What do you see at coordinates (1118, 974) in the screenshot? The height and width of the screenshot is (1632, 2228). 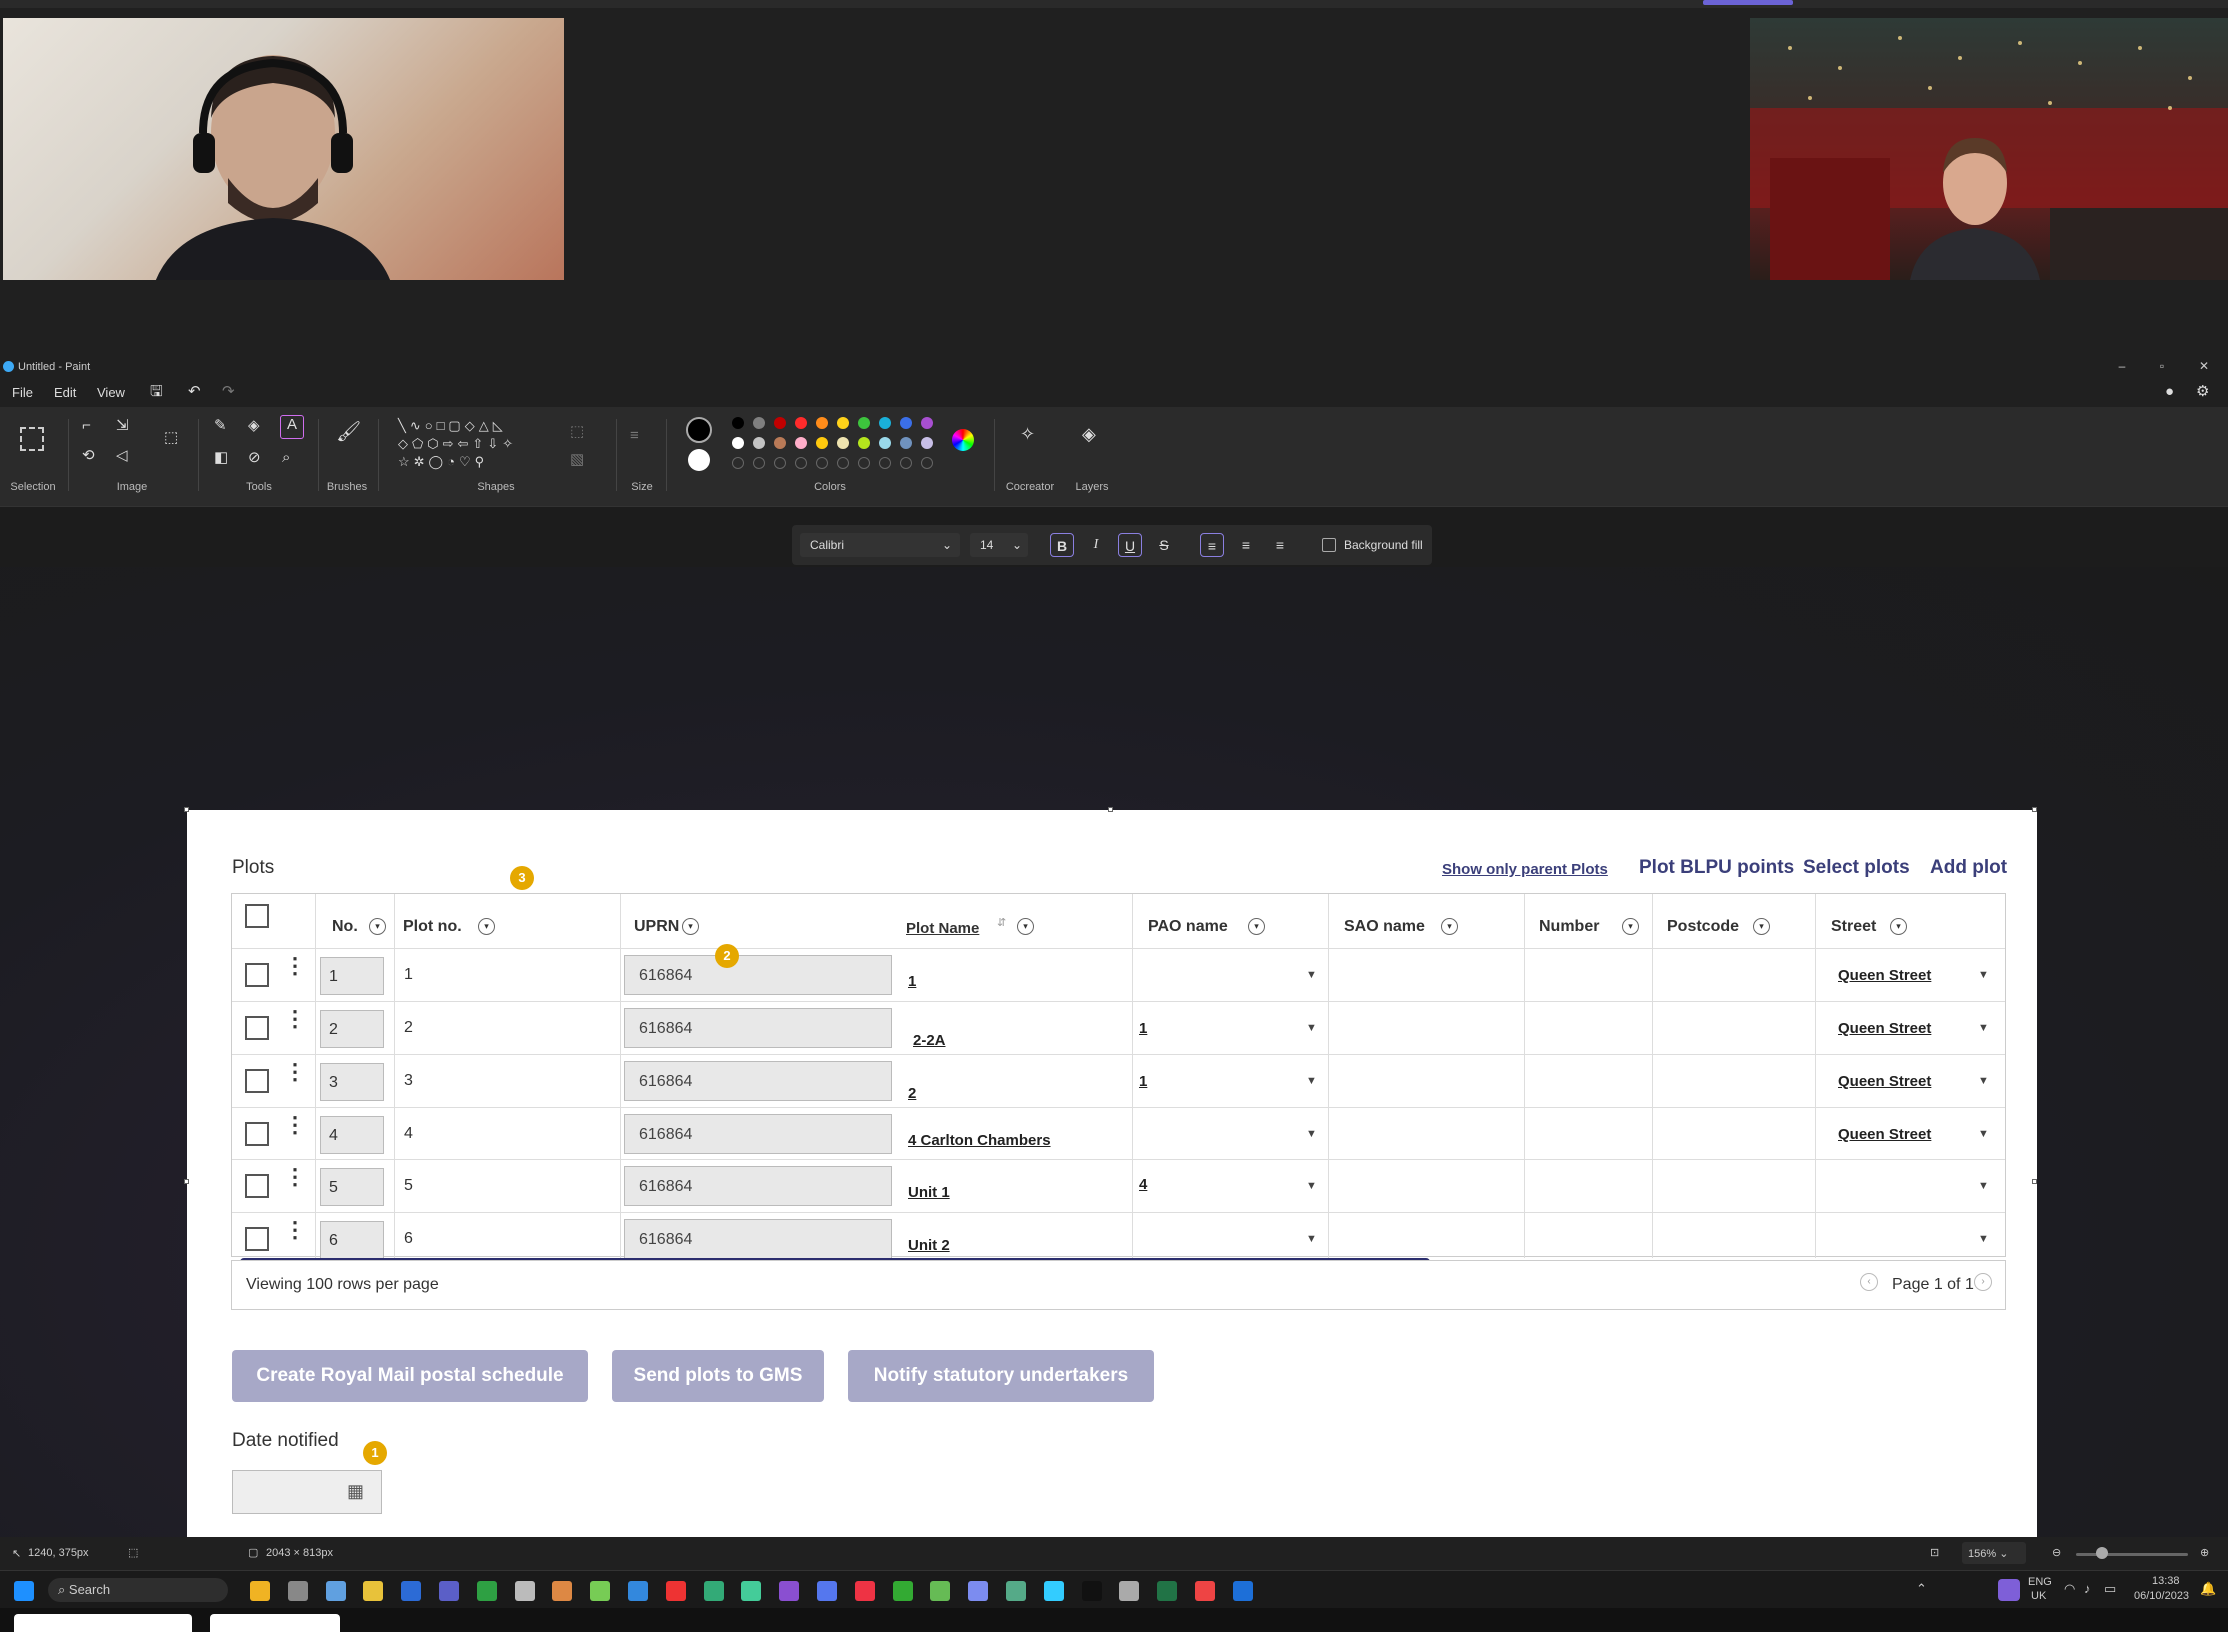 I see `table-row: ⋮ 1 1 616864 1 ▼ Queen Street ▼` at bounding box center [1118, 974].